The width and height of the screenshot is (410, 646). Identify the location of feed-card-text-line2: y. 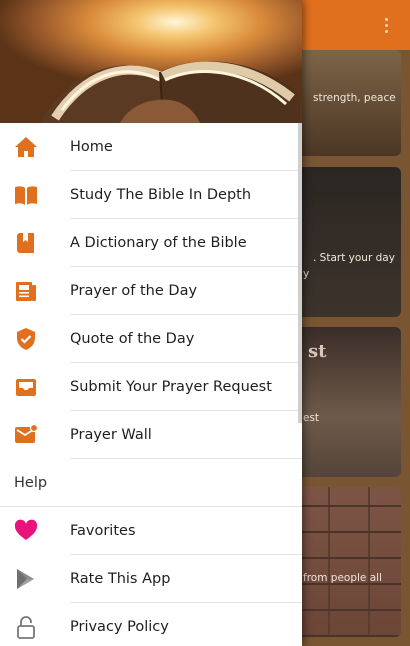
(306, 274).